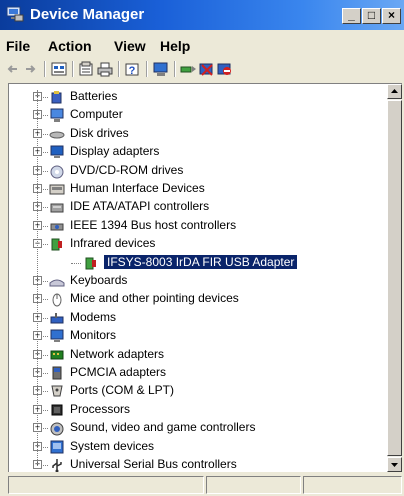  I want to click on tree-category-item: + Keyboards, so click(196, 281).